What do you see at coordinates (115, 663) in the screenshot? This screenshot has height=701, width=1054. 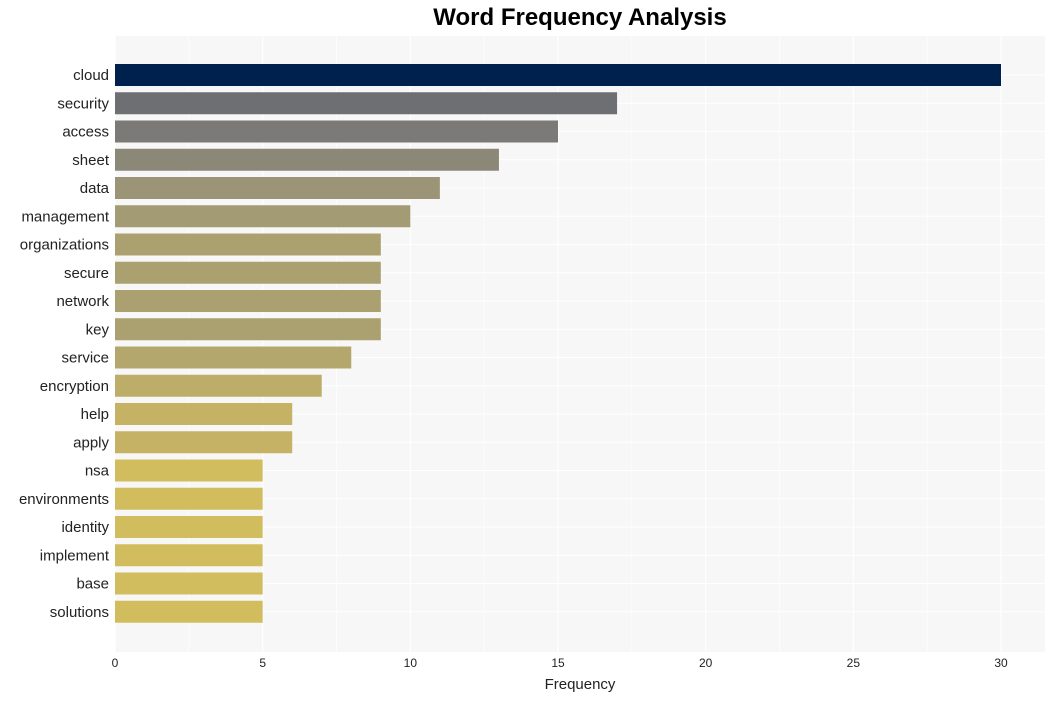 I see `x-tick-0: 0` at bounding box center [115, 663].